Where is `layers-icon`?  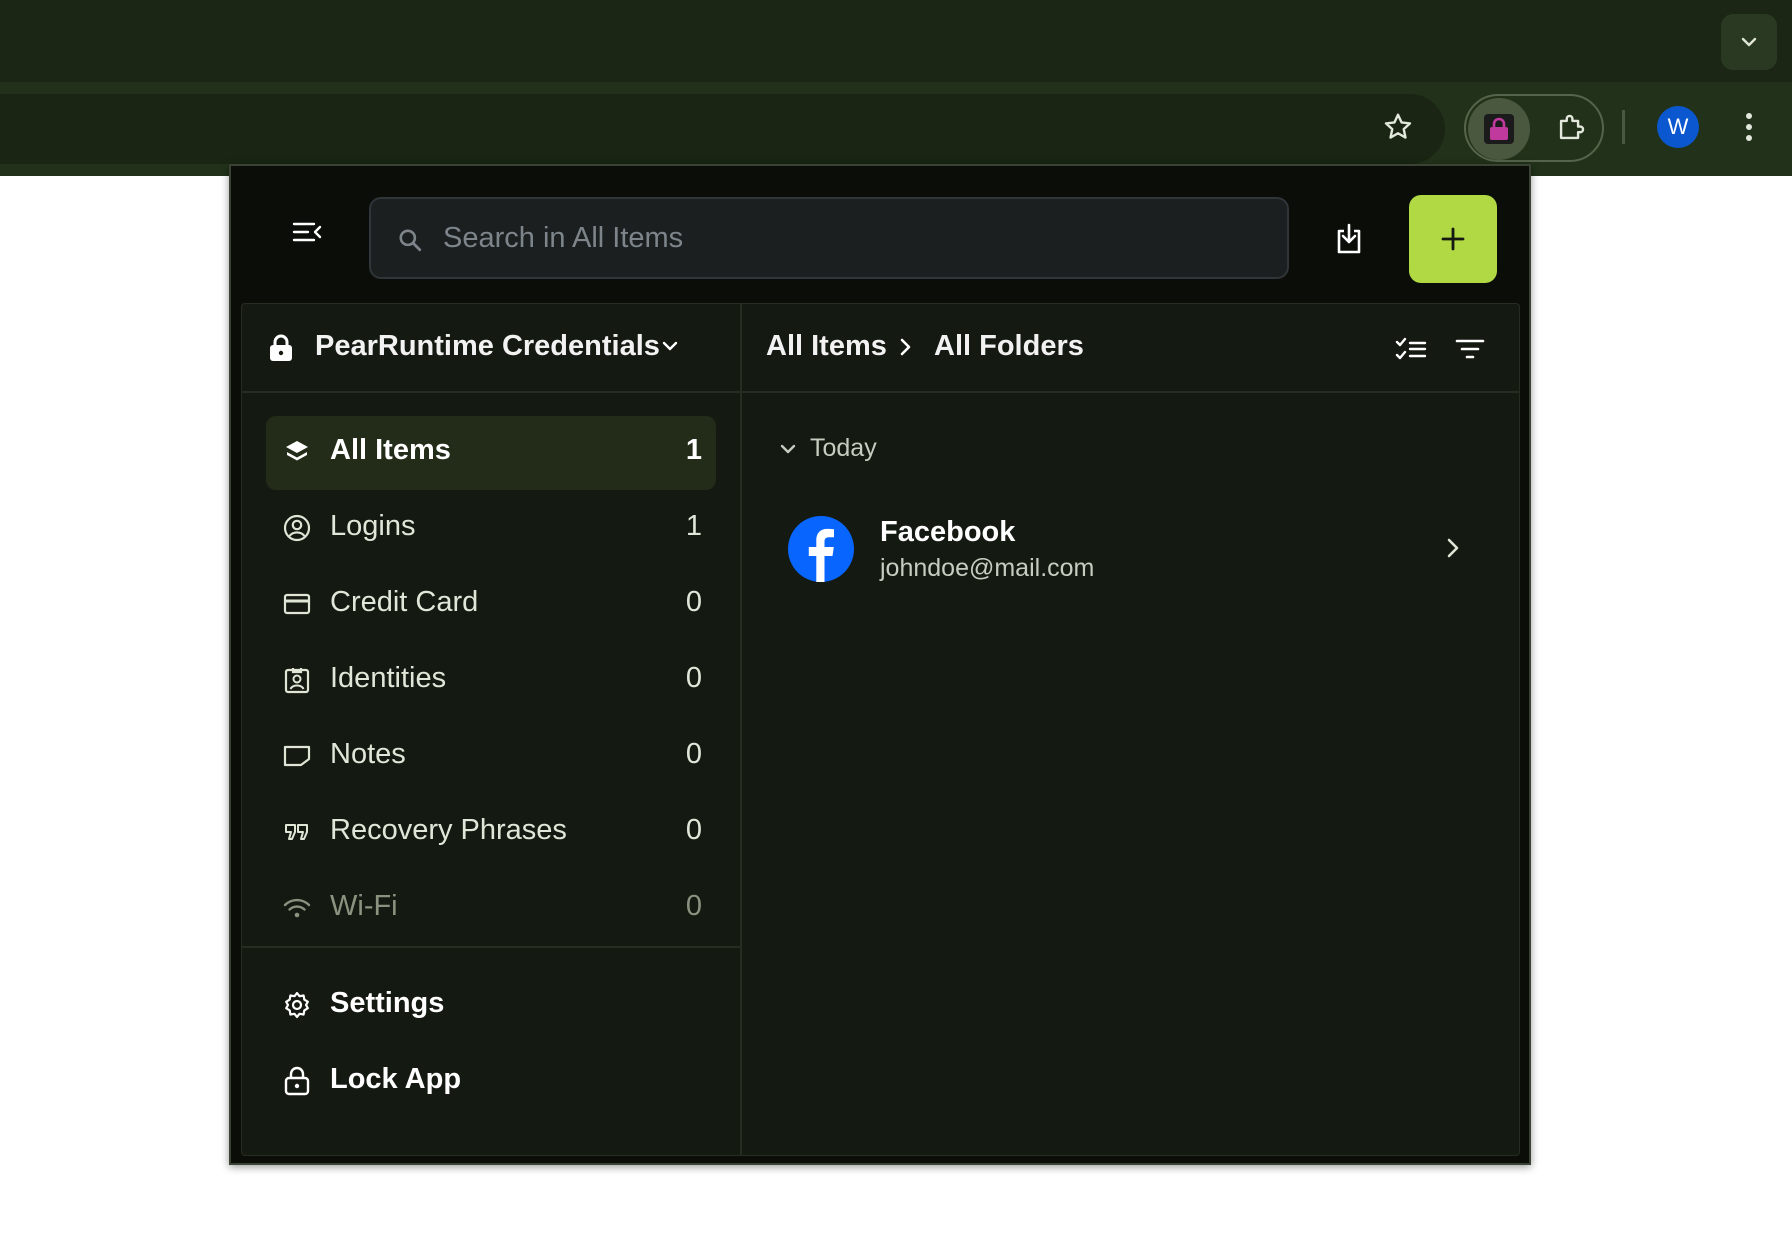 layers-icon is located at coordinates (297, 451).